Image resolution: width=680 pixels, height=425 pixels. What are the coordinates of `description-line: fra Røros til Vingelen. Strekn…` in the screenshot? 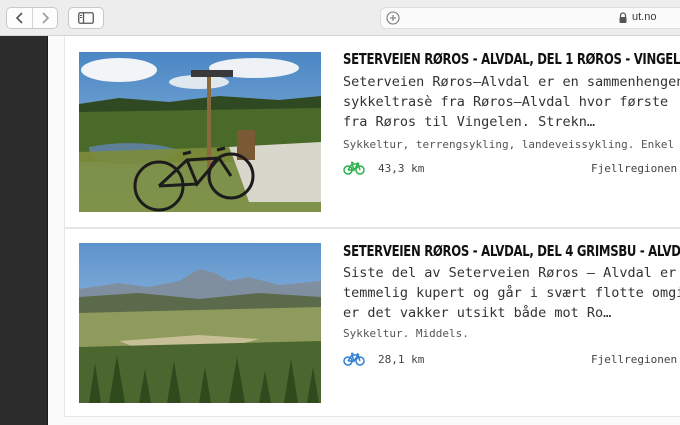 It's located at (469, 122).